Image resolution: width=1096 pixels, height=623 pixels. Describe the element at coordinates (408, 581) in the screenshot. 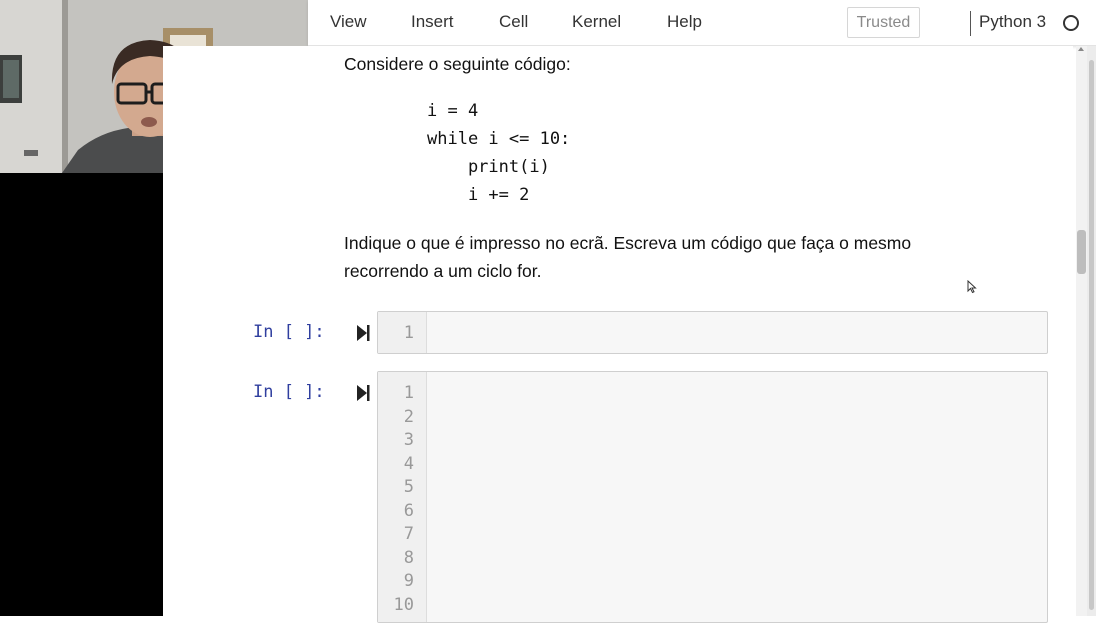

I see `line-number: 9` at that location.